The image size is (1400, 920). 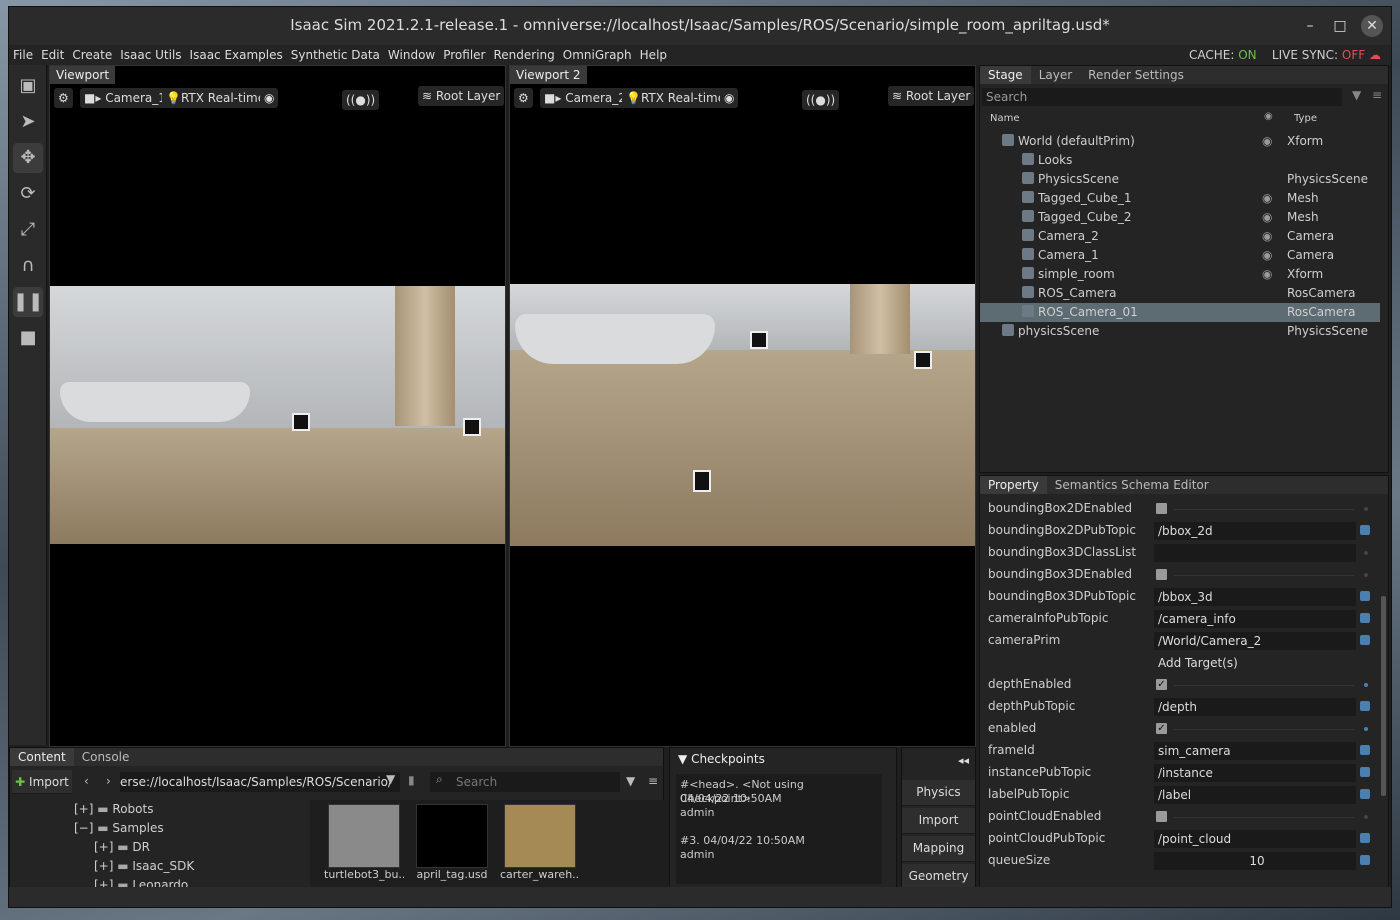 I want to click on back-arrow-icon: ‹, so click(x=86, y=781).